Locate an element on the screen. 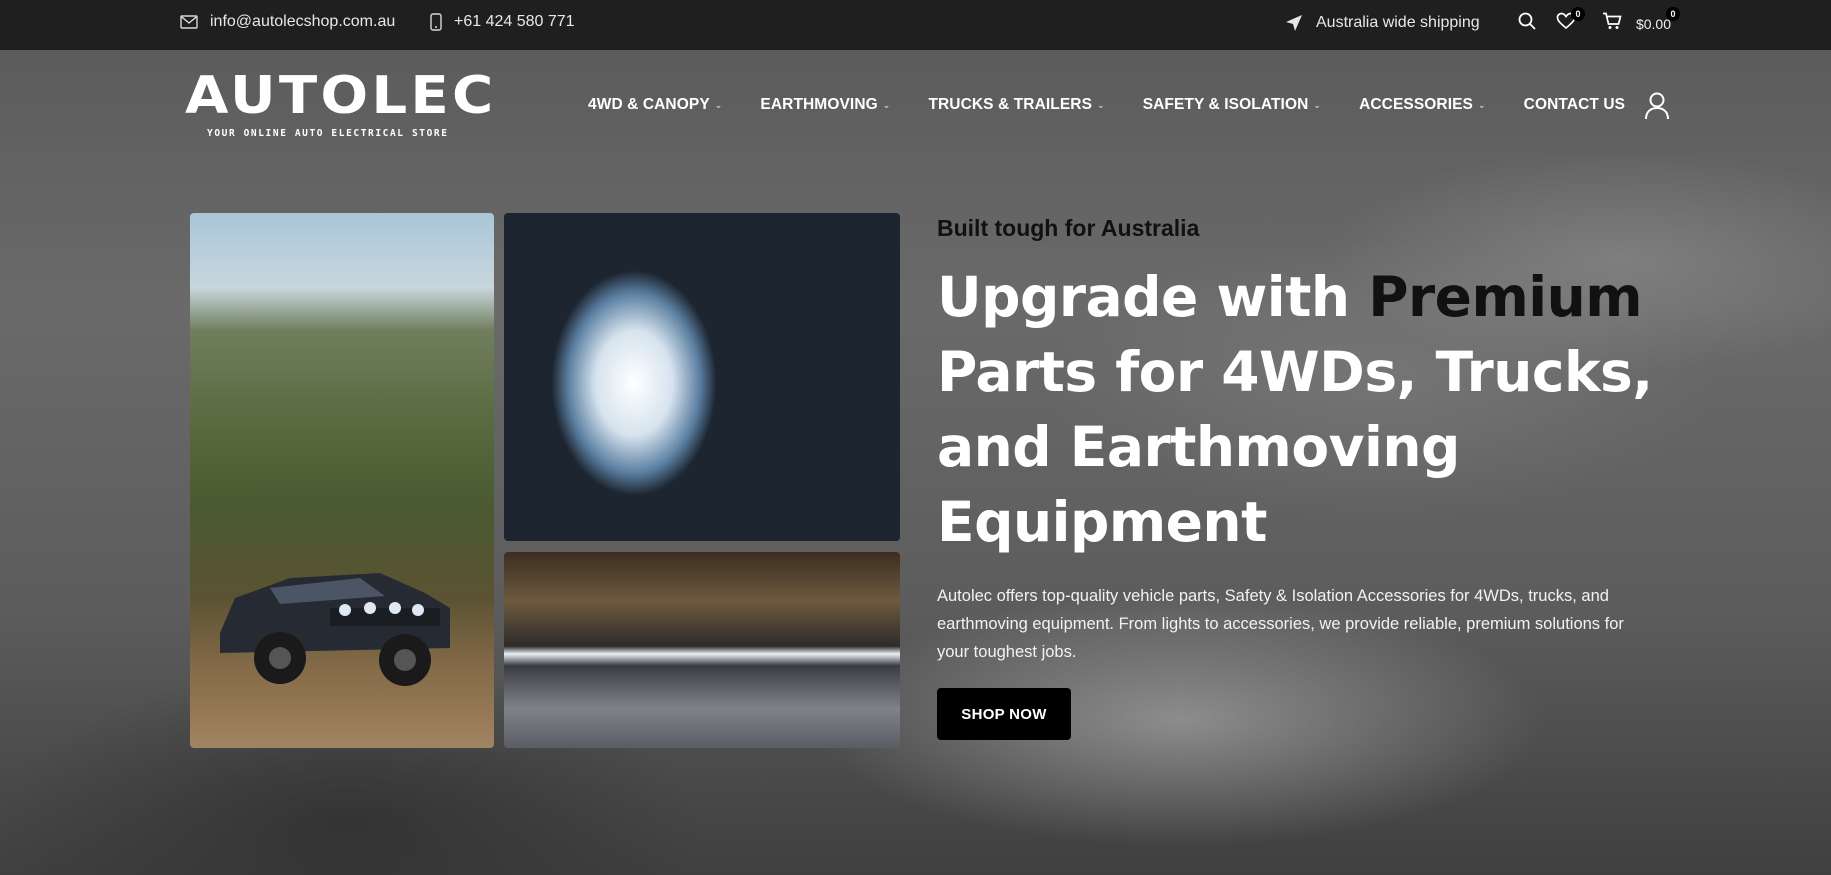 The width and height of the screenshot is (1831, 875). nav-item-label: EARTHMOVING is located at coordinates (819, 104).